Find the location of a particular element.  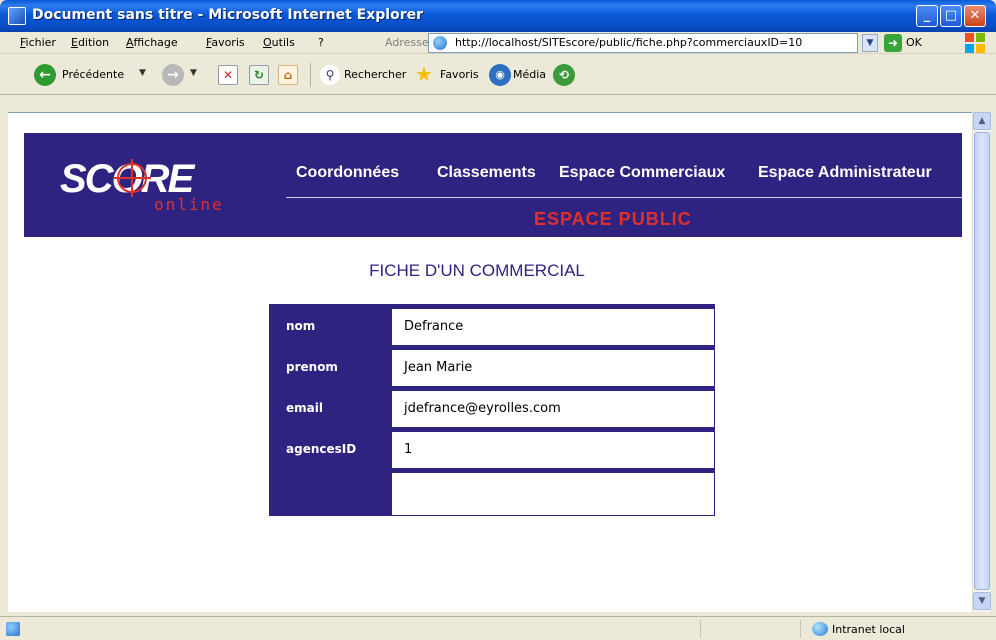

table-row: agencesID 1 is located at coordinates (493, 449).